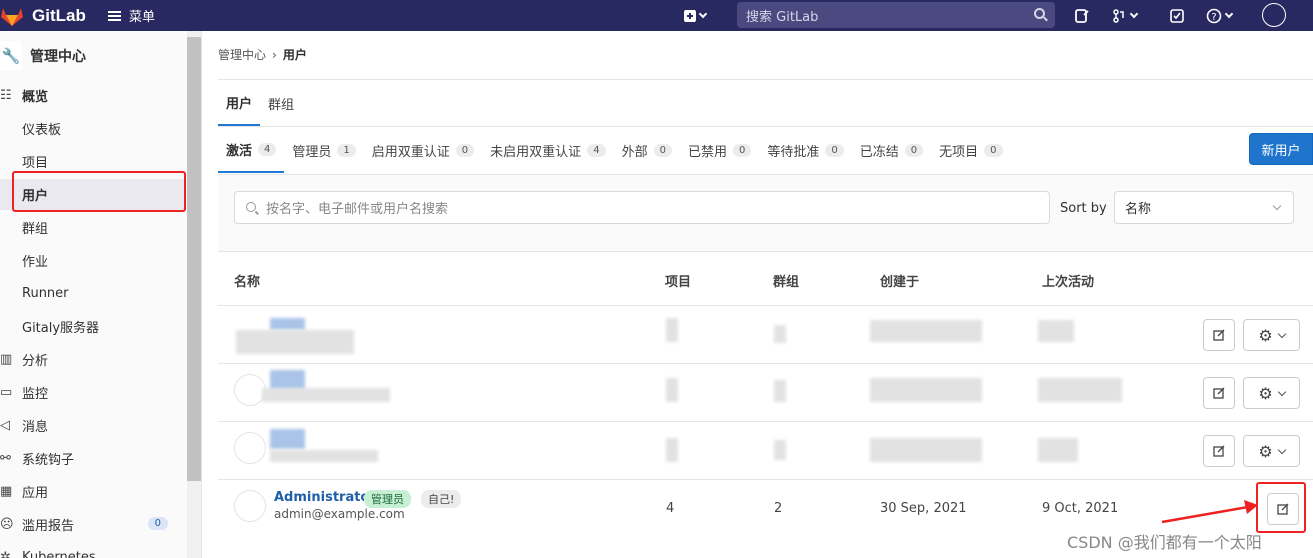 The height and width of the screenshot is (558, 1313). What do you see at coordinates (5, 425) in the screenshot?
I see `megaphone-icon: ◁` at bounding box center [5, 425].